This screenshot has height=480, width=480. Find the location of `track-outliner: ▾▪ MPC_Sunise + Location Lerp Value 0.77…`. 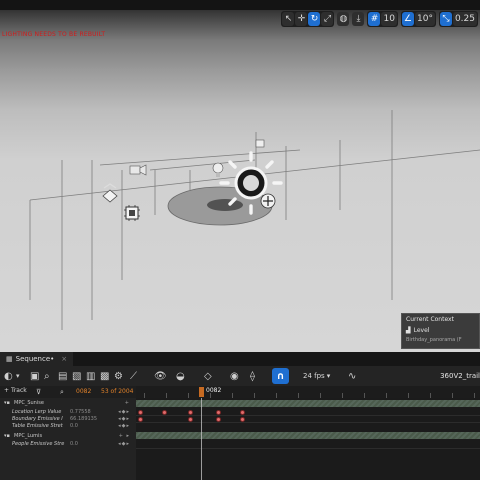

track-outliner: ▾▪ MPC_Sunise + Location Lerp Value 0.77… is located at coordinates (68, 439).